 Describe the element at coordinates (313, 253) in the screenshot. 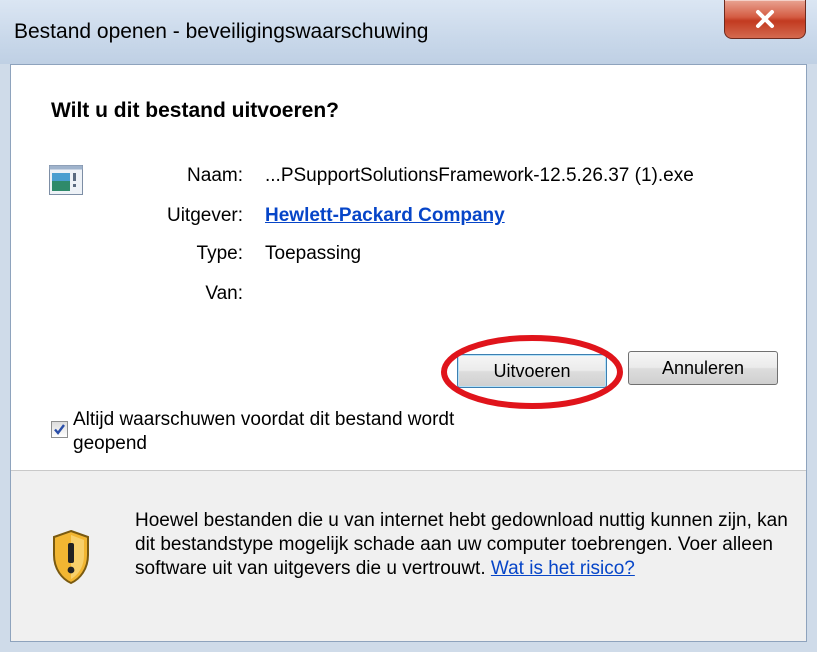

I see `type-value: Toepassing` at that location.